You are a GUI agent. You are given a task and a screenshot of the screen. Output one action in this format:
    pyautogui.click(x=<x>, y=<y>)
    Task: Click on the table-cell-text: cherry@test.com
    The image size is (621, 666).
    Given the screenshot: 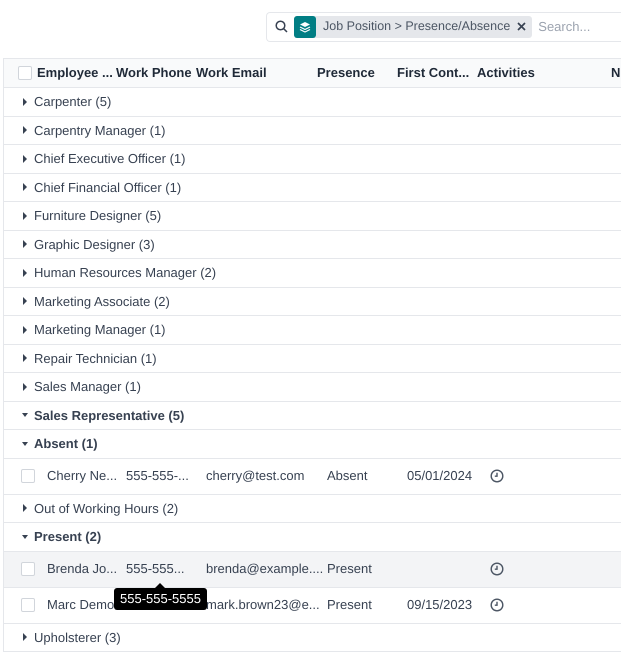 What is the action you would take?
    pyautogui.click(x=256, y=476)
    